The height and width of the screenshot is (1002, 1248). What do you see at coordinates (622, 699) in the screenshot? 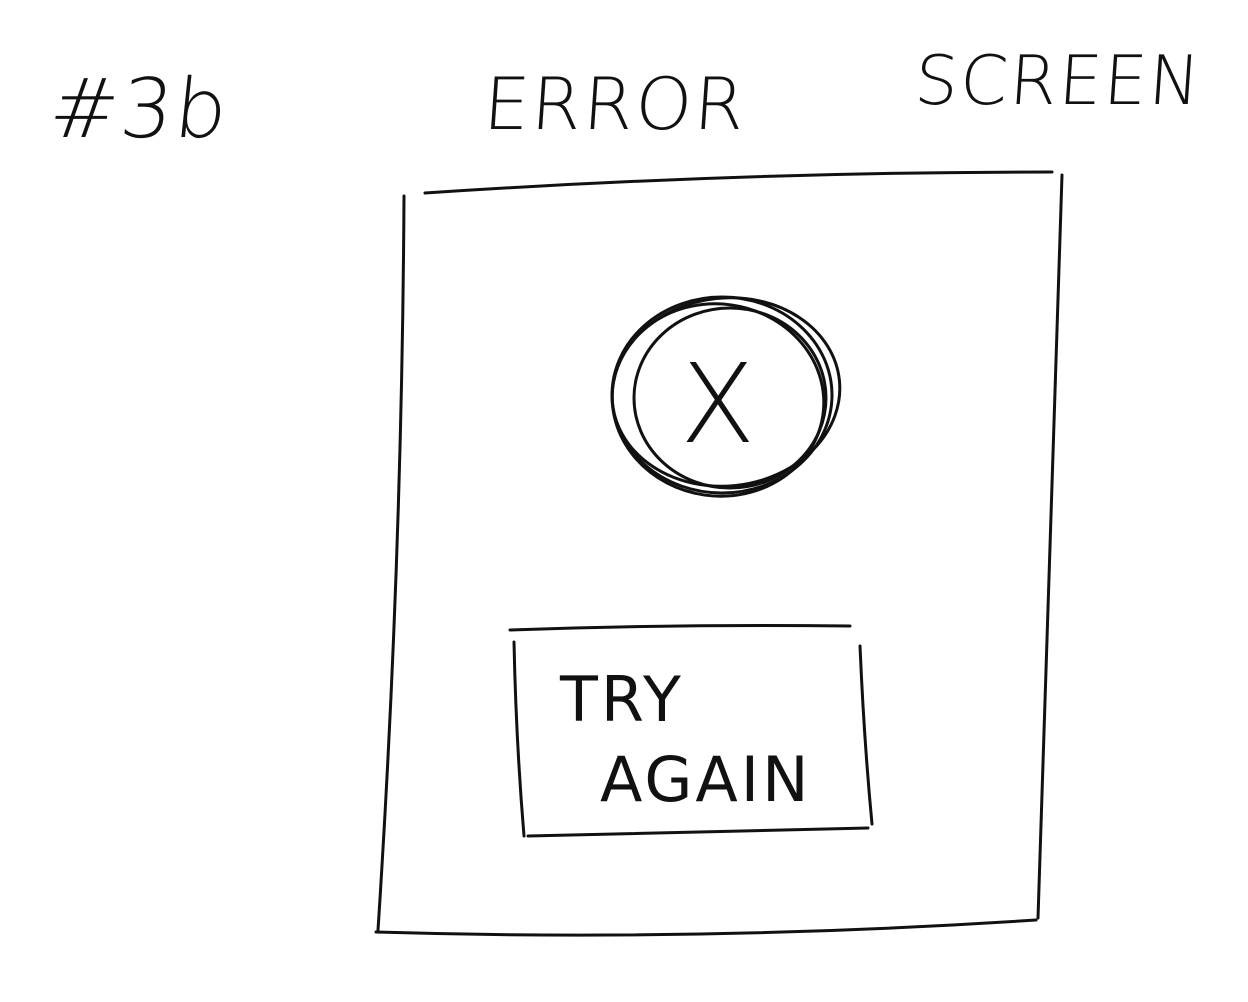
I see `try-again-line1: TRY` at bounding box center [622, 699].